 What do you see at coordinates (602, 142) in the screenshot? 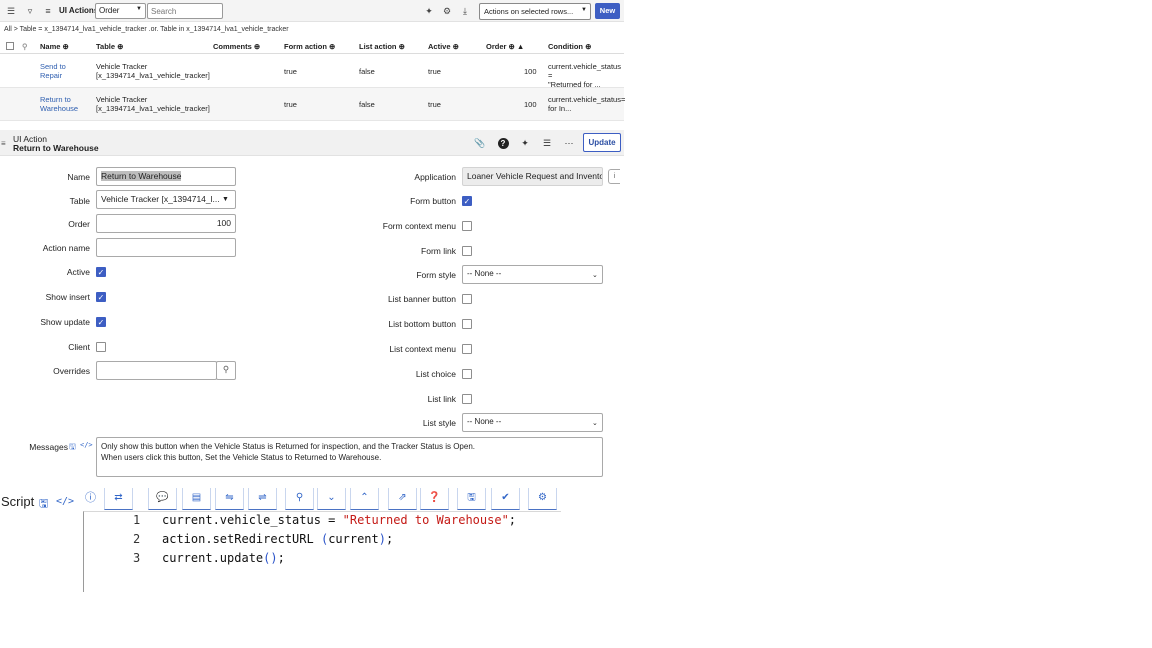
I see `update-button: Update` at bounding box center [602, 142].